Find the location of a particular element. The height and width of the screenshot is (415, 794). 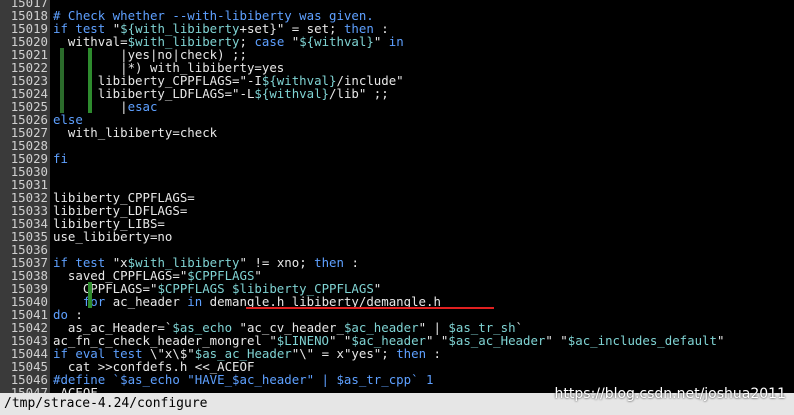

watermark: https://blog.csdn.net/joshua2011 is located at coordinates (670, 394).